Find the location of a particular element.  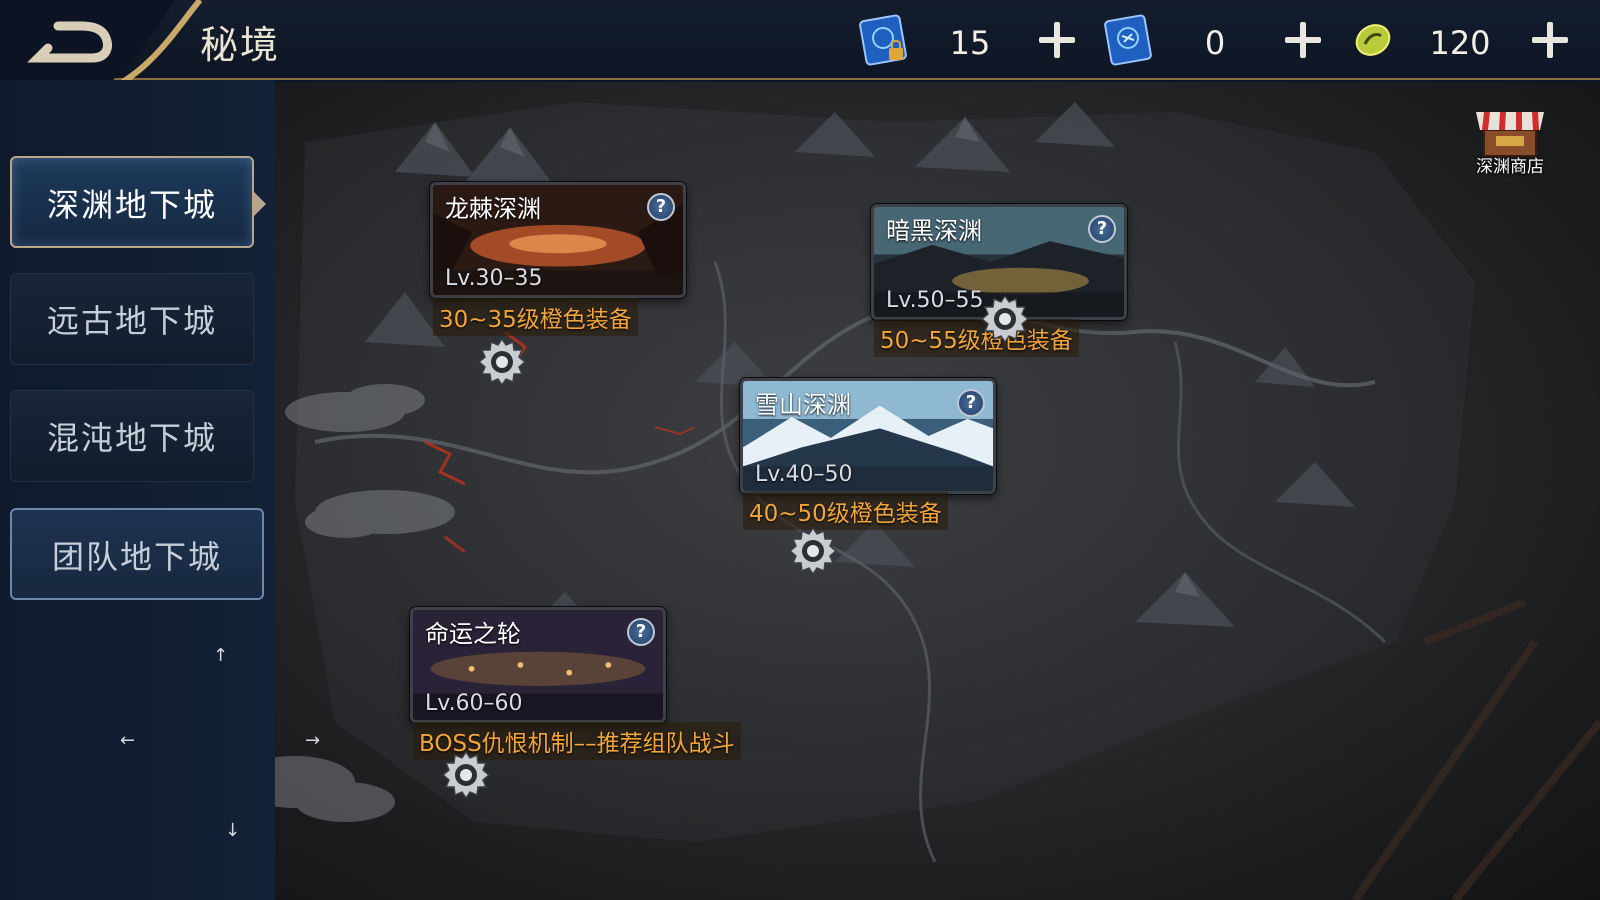

dungeon-card-wheel-of-fate: 命运之轮 ? Lv.60–60 is located at coordinates (538, 665).